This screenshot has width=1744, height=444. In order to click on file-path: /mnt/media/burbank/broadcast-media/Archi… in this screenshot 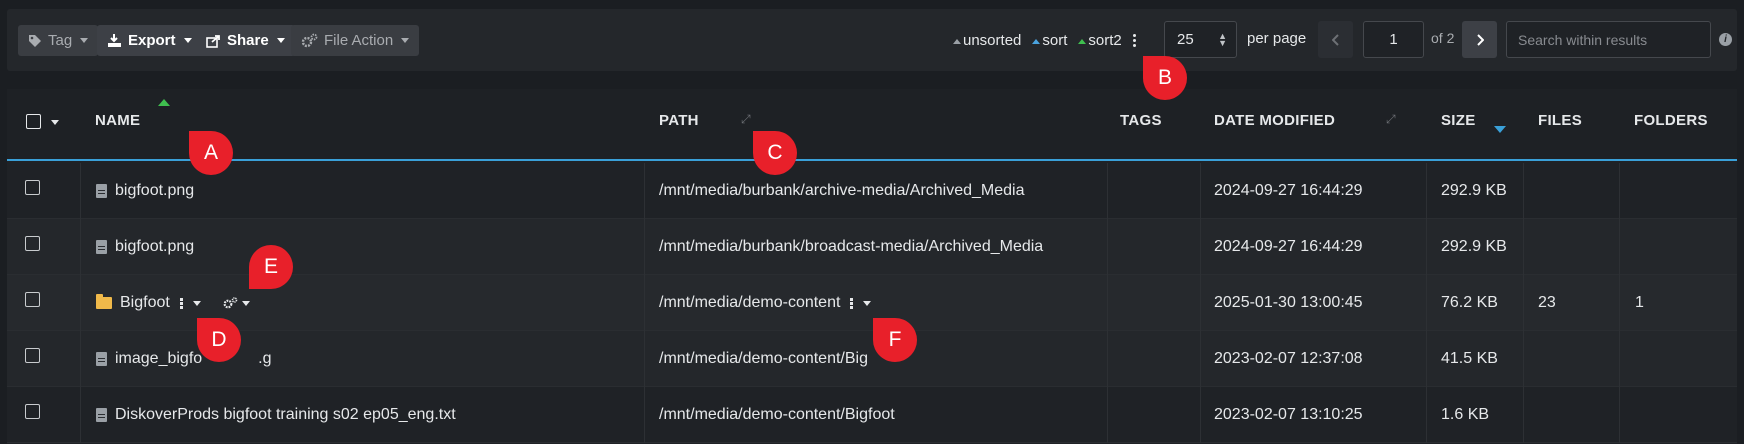, I will do `click(851, 246)`.